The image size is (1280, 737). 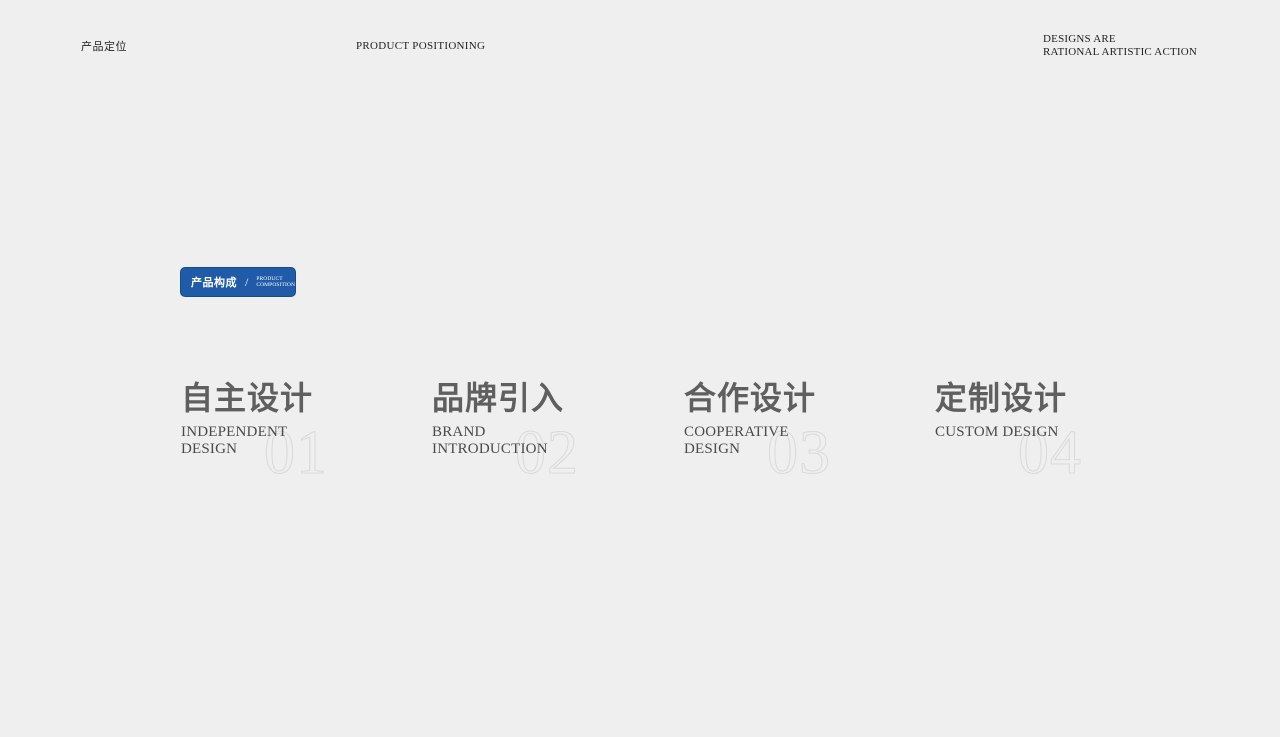 I want to click on item-title-cn: 自主设计, so click(x=247, y=398).